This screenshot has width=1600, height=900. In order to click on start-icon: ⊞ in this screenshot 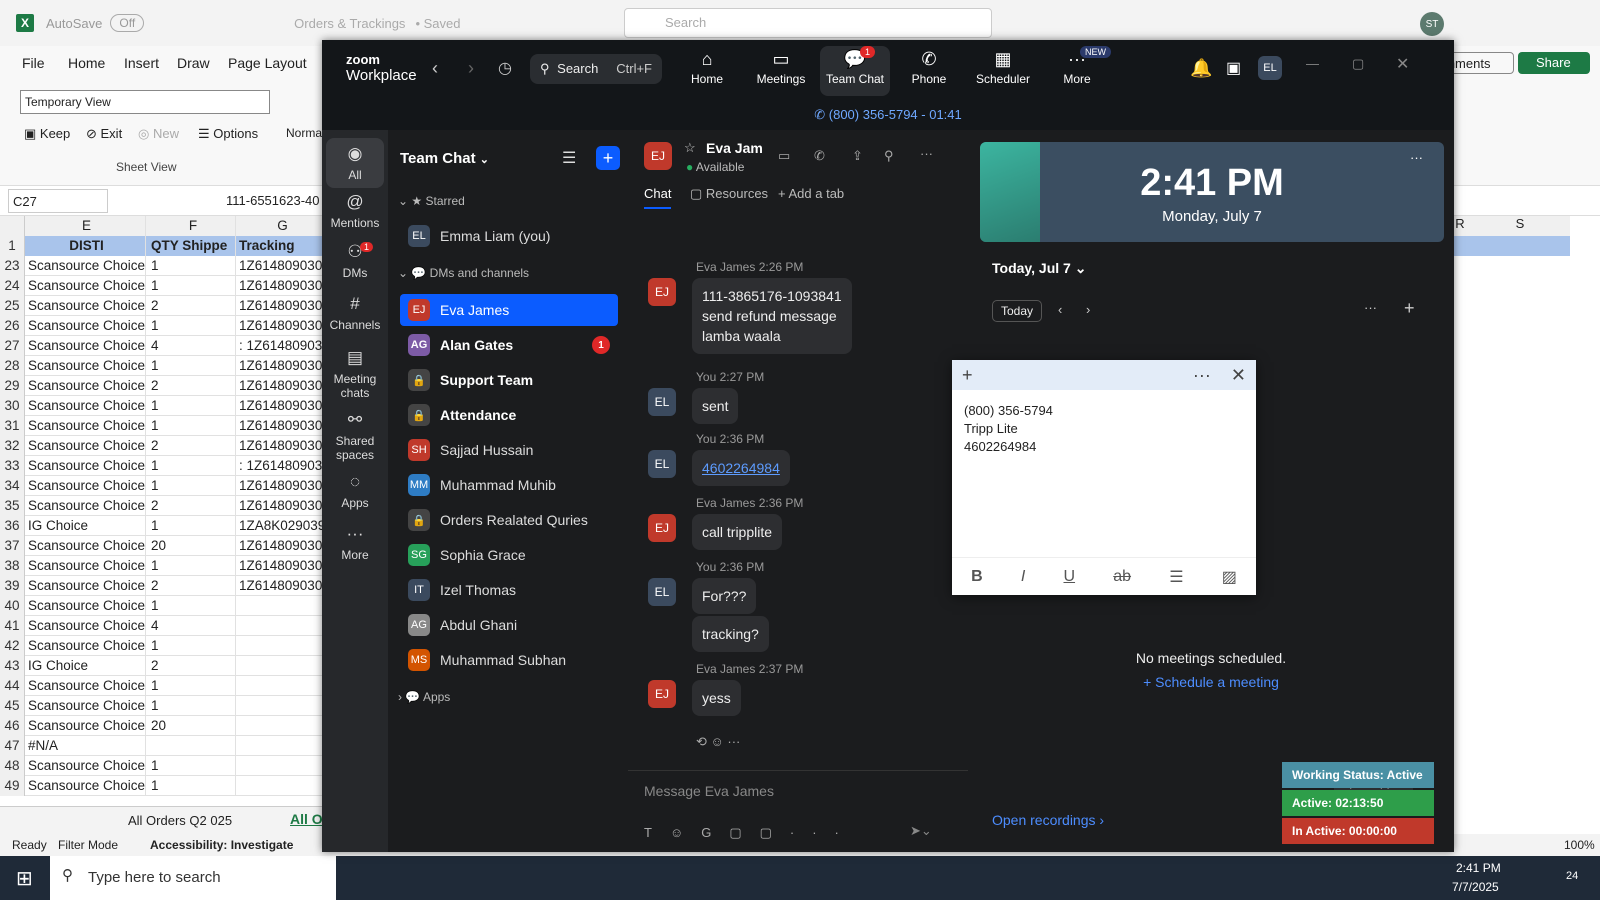, I will do `click(24, 878)`.